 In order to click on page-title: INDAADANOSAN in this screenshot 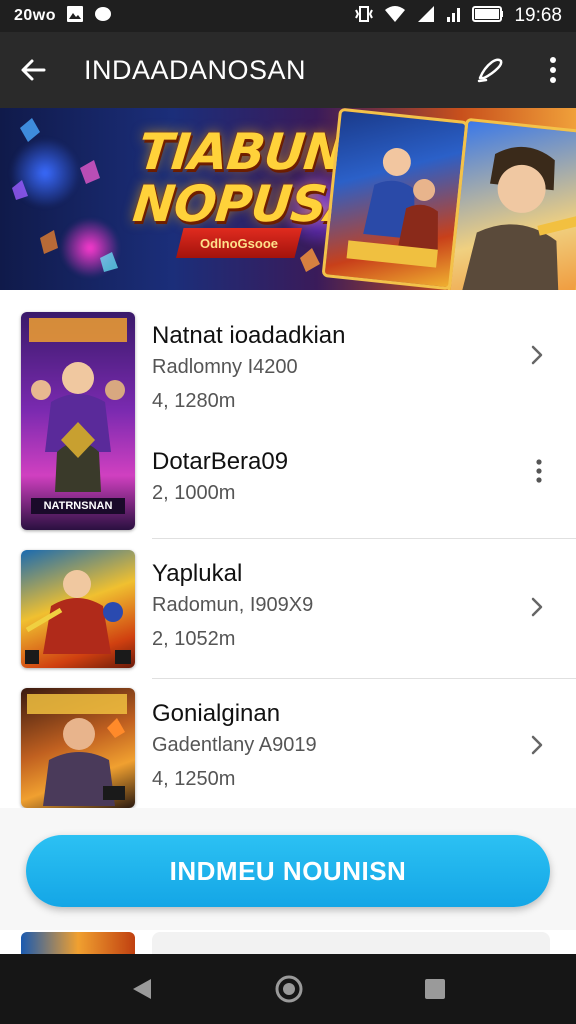, I will do `click(195, 69)`.